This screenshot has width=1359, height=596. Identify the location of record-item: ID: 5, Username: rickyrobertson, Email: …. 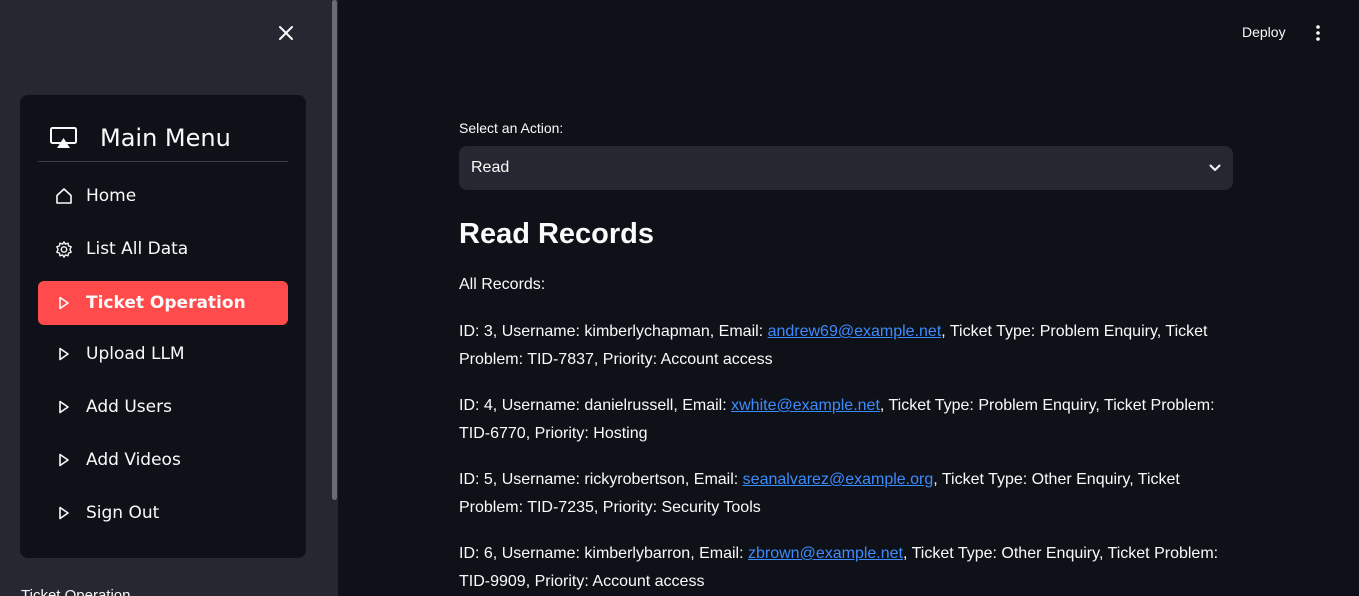
(819, 493).